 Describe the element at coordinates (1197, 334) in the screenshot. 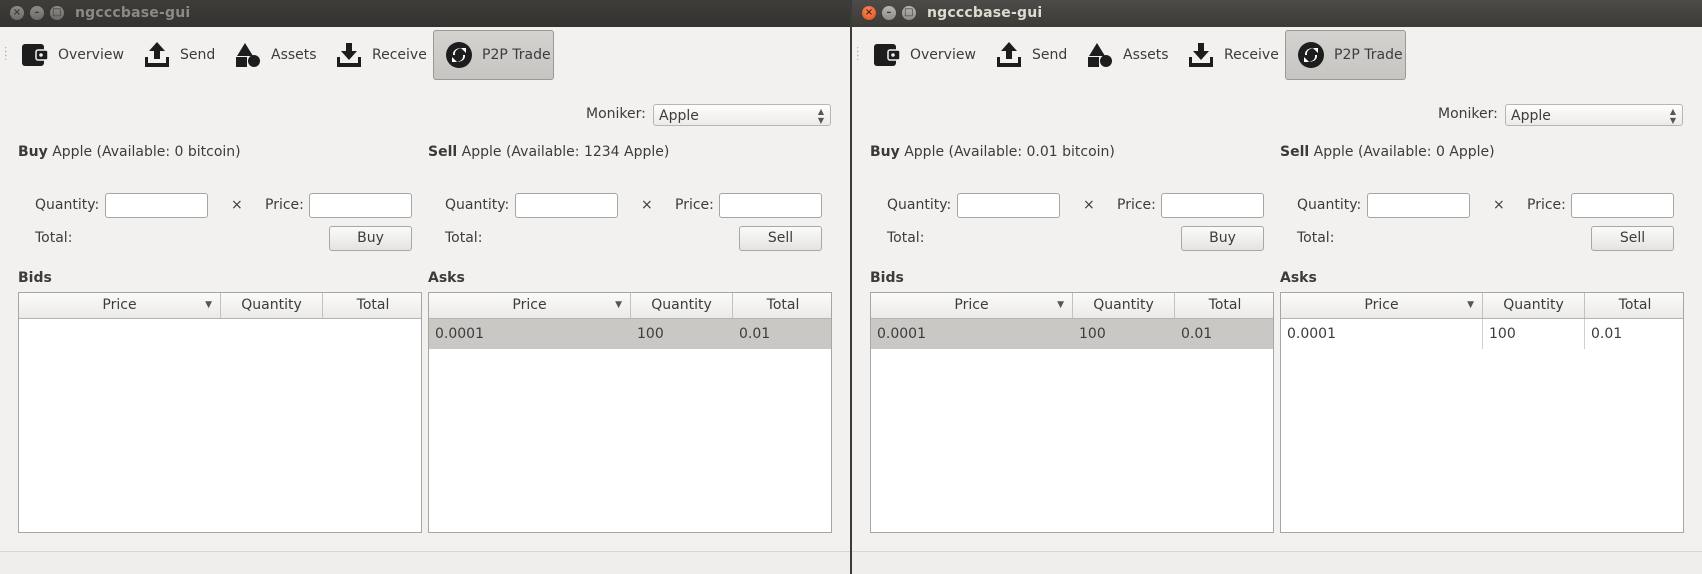

I see `cell-total: 0.01` at that location.